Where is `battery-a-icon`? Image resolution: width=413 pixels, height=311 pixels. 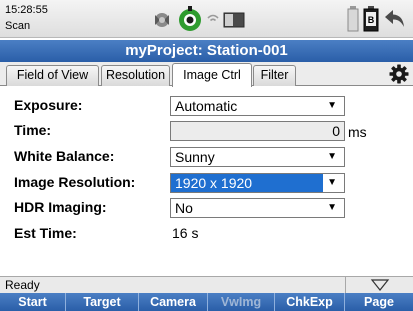
battery-a-icon is located at coordinates (353, 19).